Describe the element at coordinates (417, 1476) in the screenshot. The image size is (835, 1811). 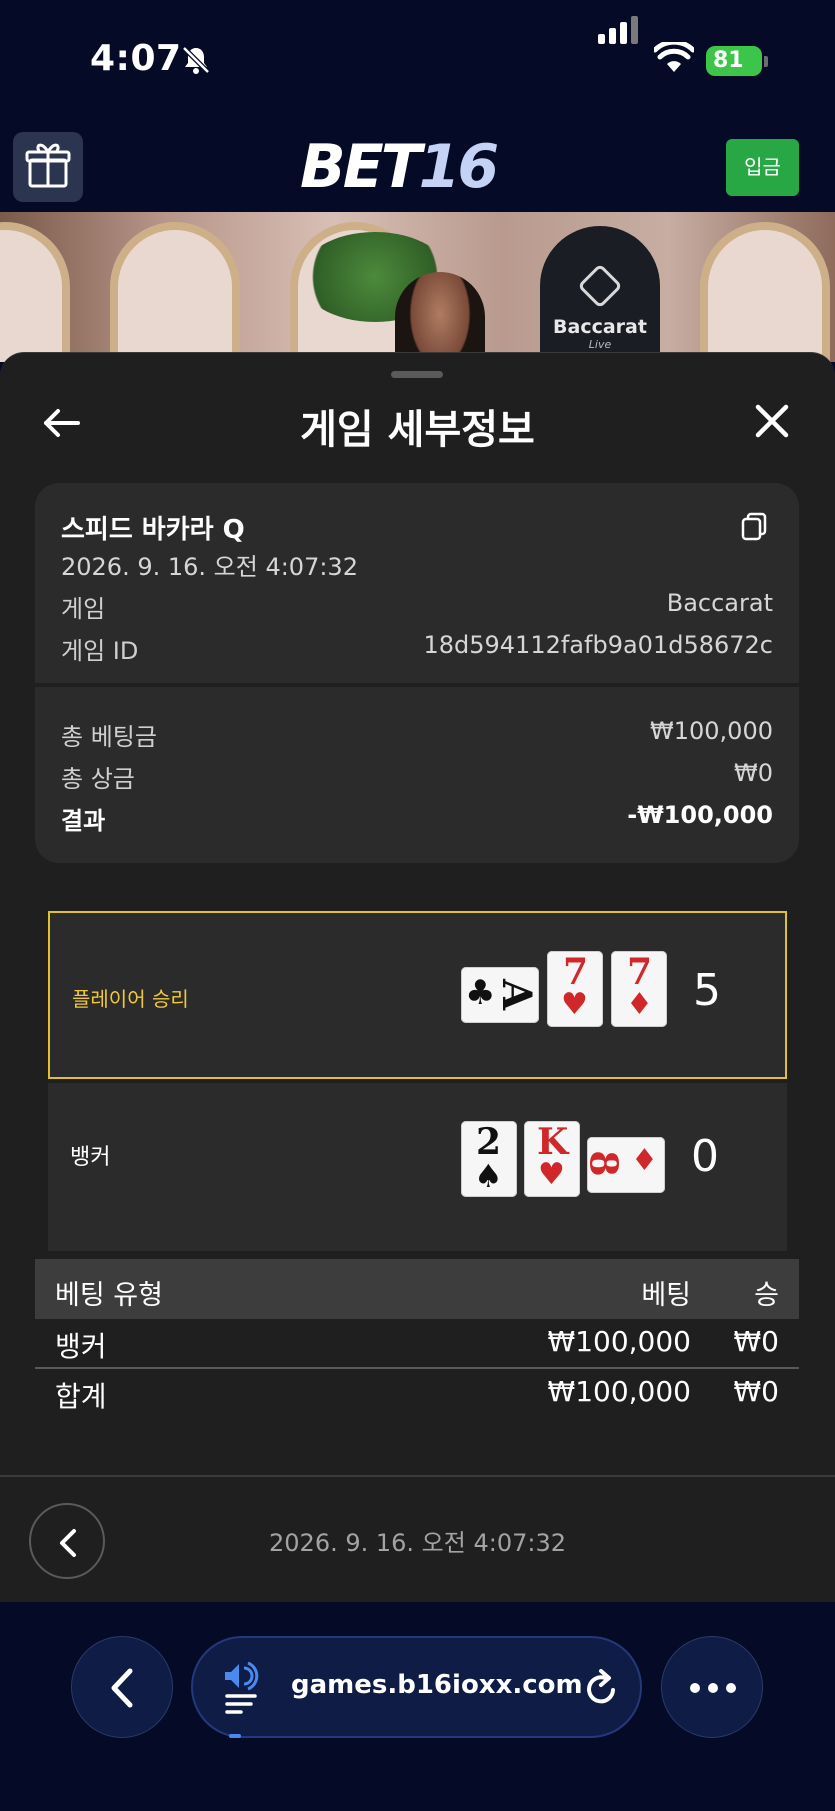
I see `footer-divider` at that location.